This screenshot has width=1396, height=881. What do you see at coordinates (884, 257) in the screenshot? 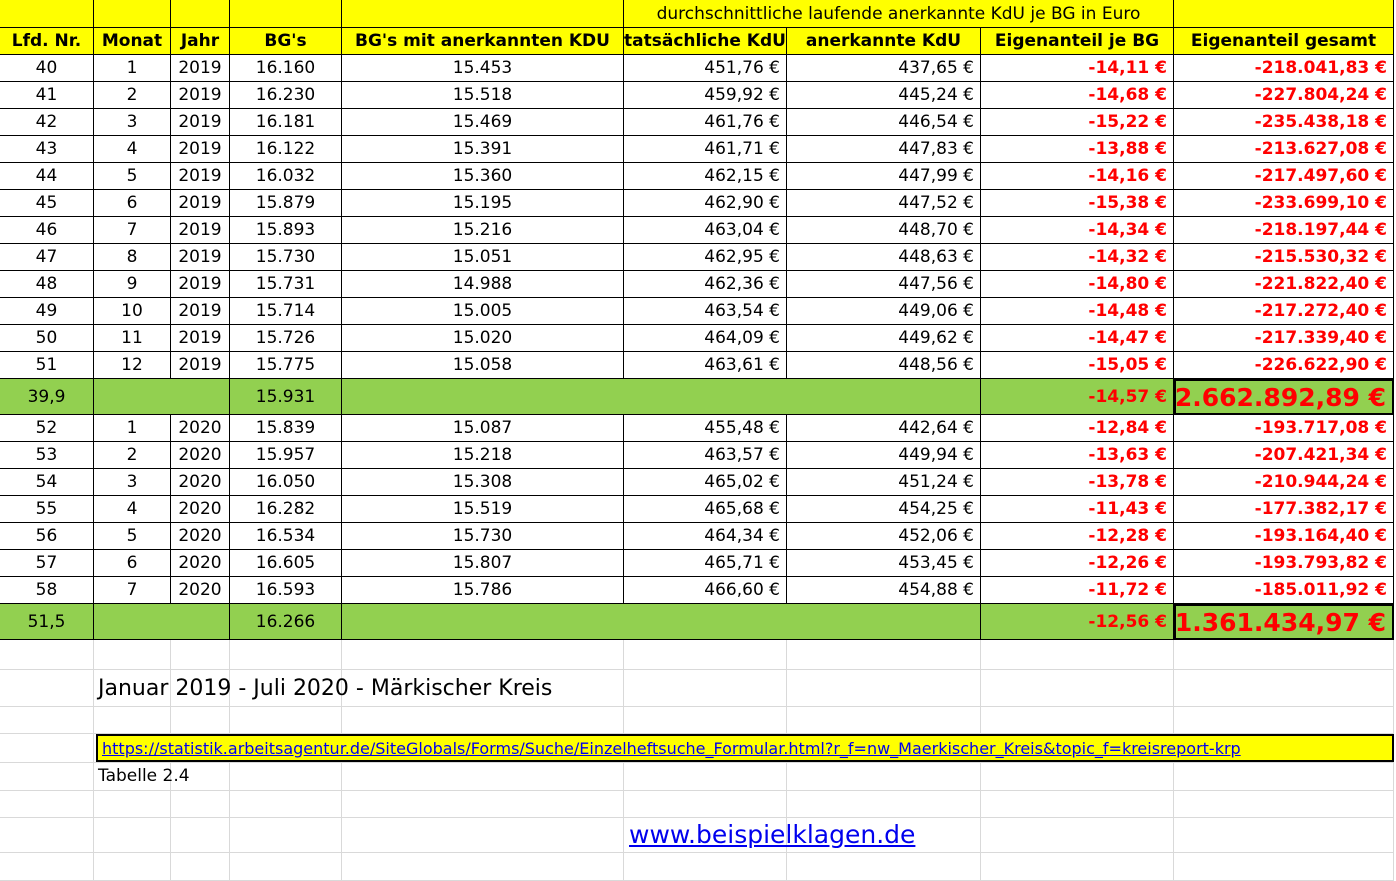
I see `table-cell: 448,63 €` at bounding box center [884, 257].